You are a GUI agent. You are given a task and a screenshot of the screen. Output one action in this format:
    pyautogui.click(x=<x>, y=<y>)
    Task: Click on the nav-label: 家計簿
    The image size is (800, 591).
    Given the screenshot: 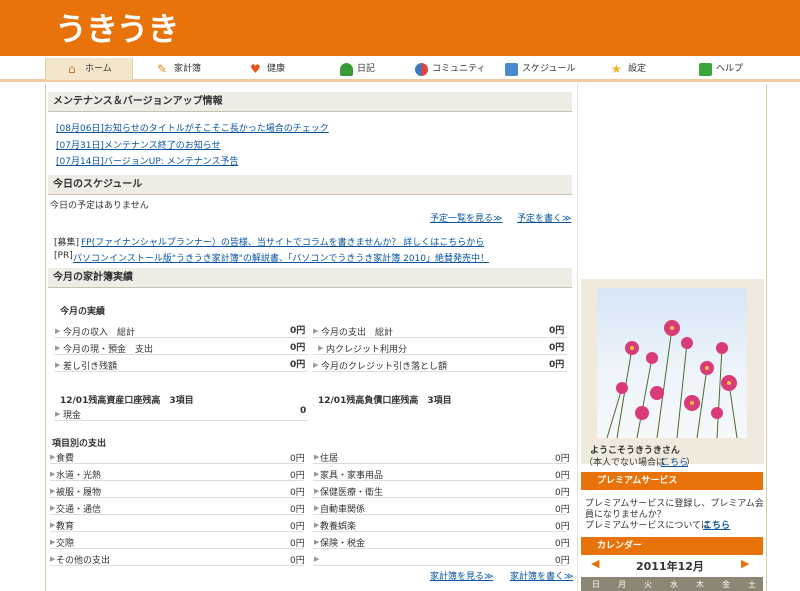 What is the action you would take?
    pyautogui.click(x=188, y=69)
    